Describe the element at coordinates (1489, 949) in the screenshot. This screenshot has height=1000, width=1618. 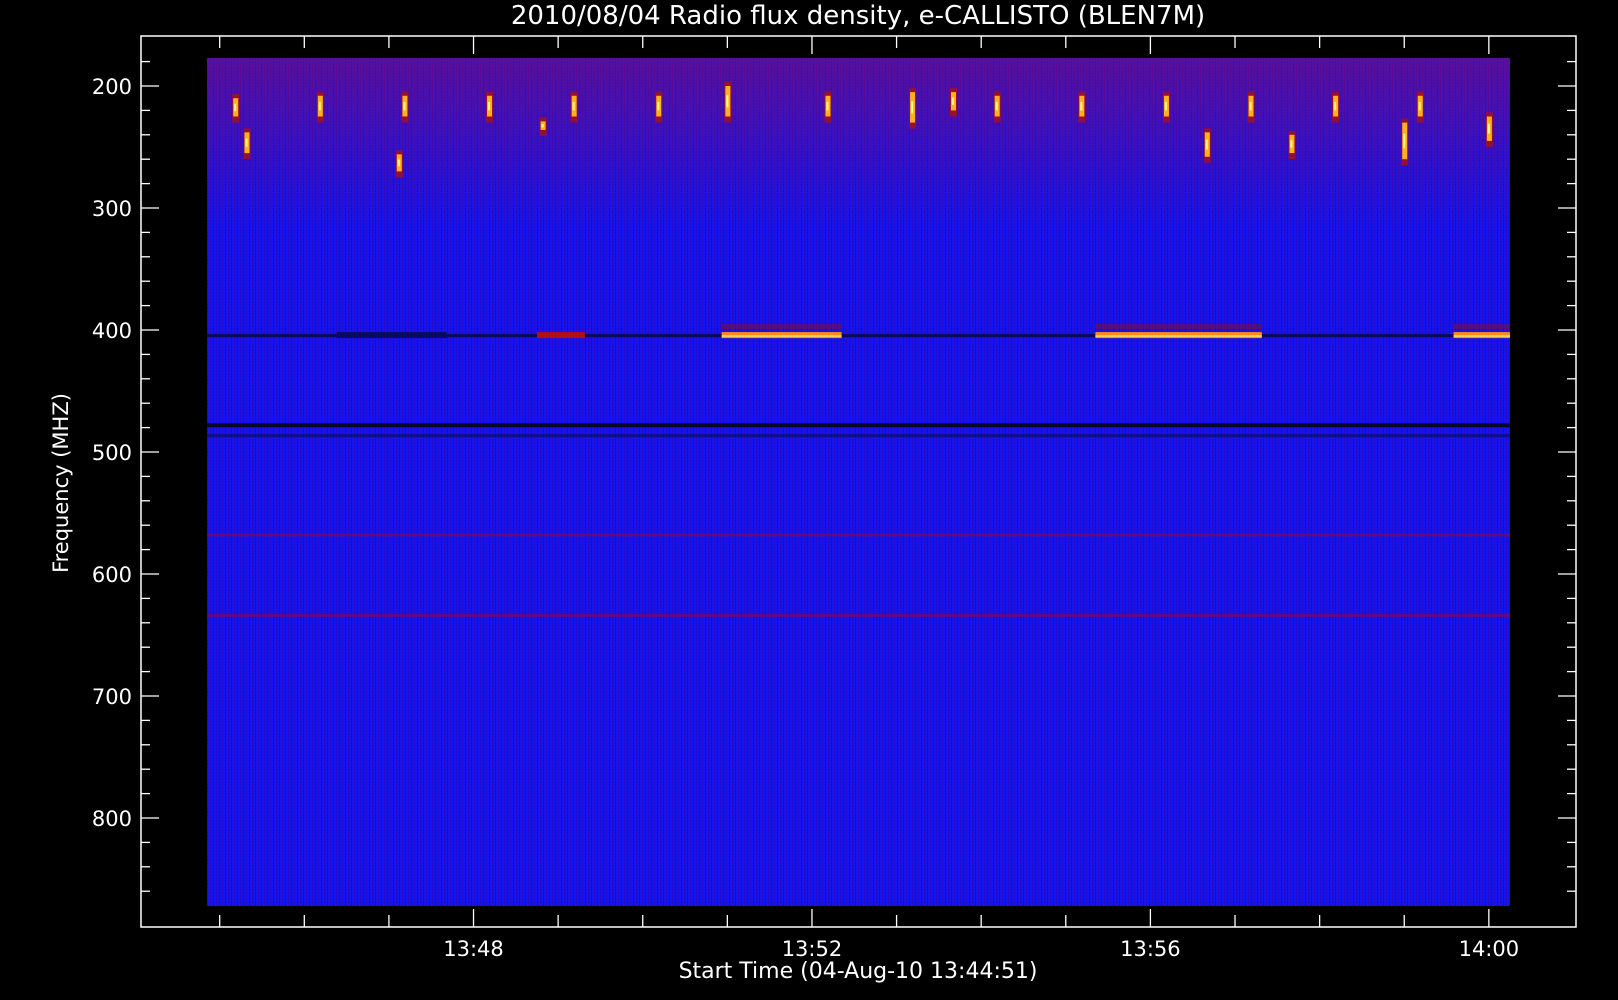
I see `x-tick-label: 14:00` at that location.